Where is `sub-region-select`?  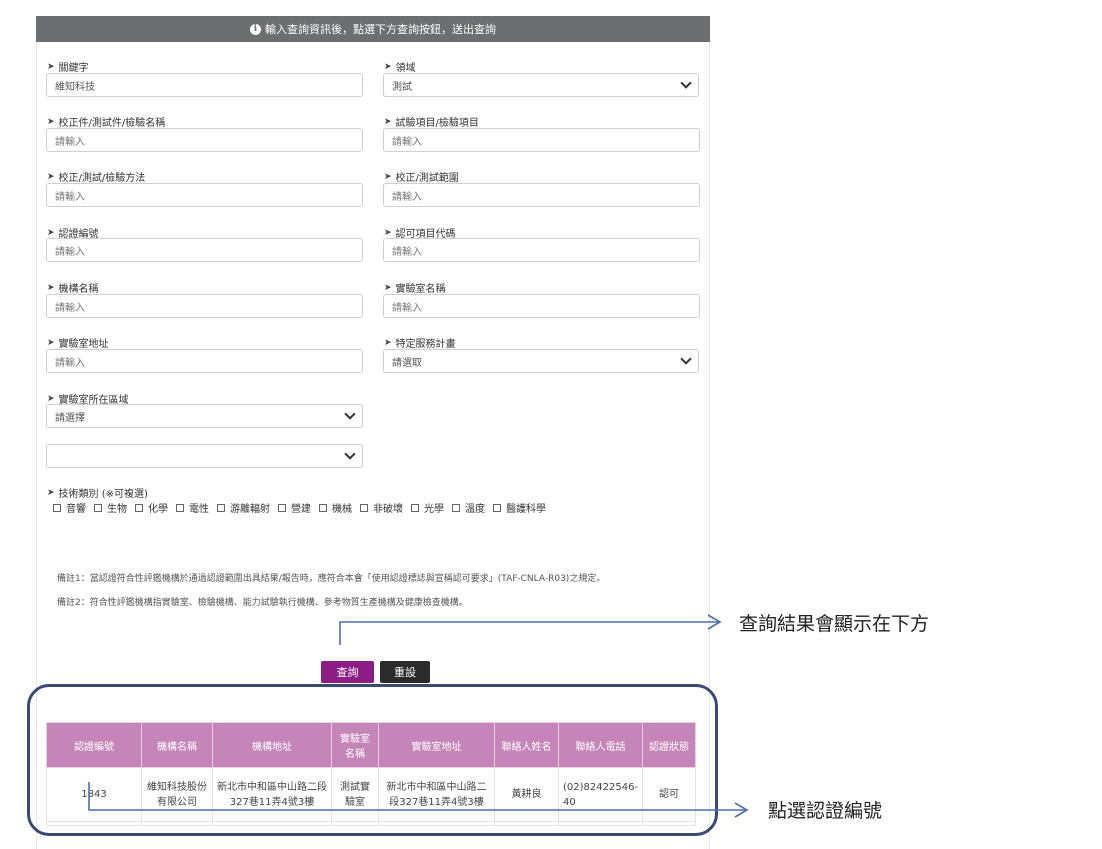 sub-region-select is located at coordinates (204, 456).